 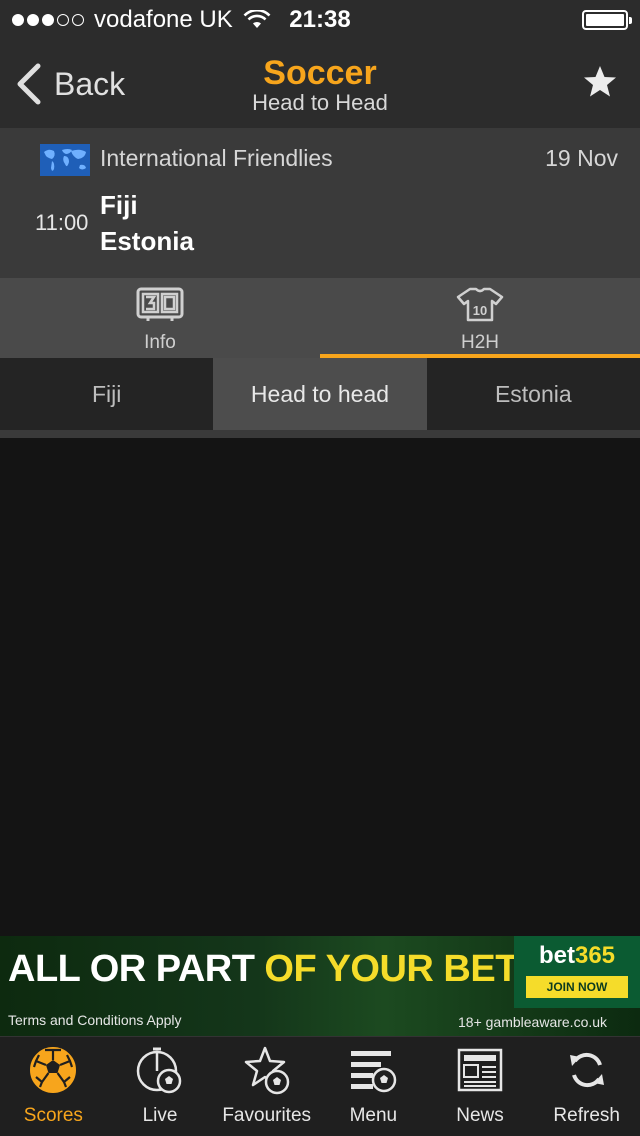 I want to click on bottom-tab-label: Menu, so click(x=373, y=1115).